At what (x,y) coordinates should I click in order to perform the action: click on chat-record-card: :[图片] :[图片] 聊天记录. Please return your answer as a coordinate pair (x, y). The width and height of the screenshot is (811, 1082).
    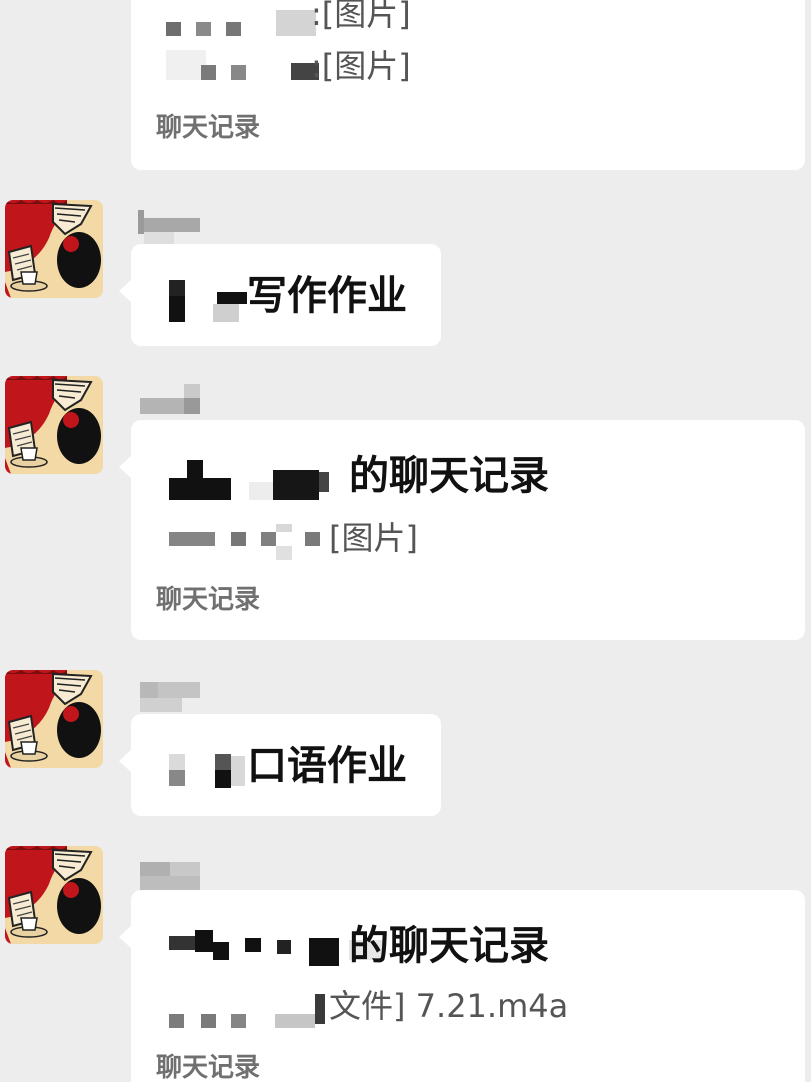
    Looking at the image, I should click on (468, 85).